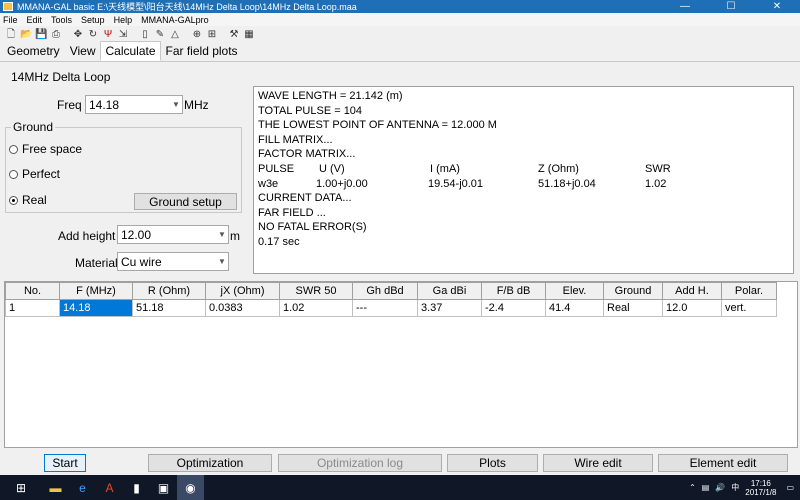 Image resolution: width=800 pixels, height=500 pixels. Describe the element at coordinates (123, 35) in the screenshot. I see `shrink-icon: ⇲` at that location.